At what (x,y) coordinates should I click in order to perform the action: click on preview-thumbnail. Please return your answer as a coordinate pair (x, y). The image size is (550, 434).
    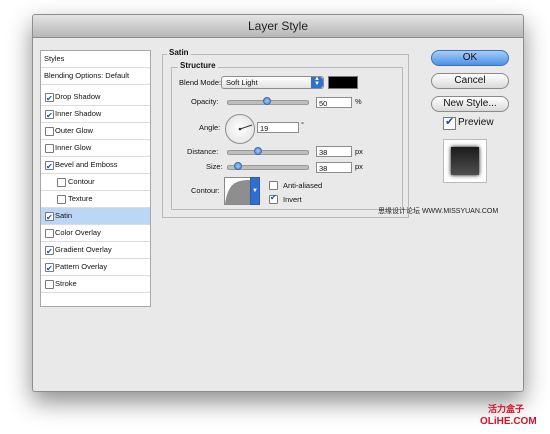
    Looking at the image, I should click on (465, 161).